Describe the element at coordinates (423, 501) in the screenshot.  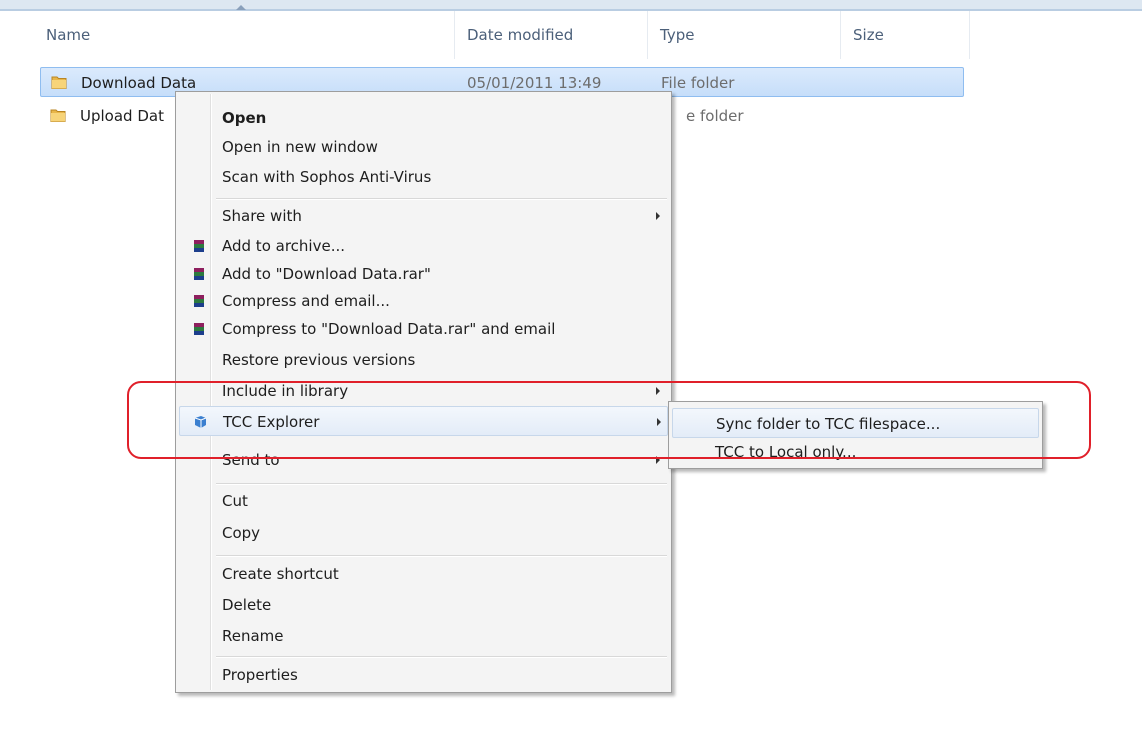
I see `menu-item-cut: Cut` at that location.